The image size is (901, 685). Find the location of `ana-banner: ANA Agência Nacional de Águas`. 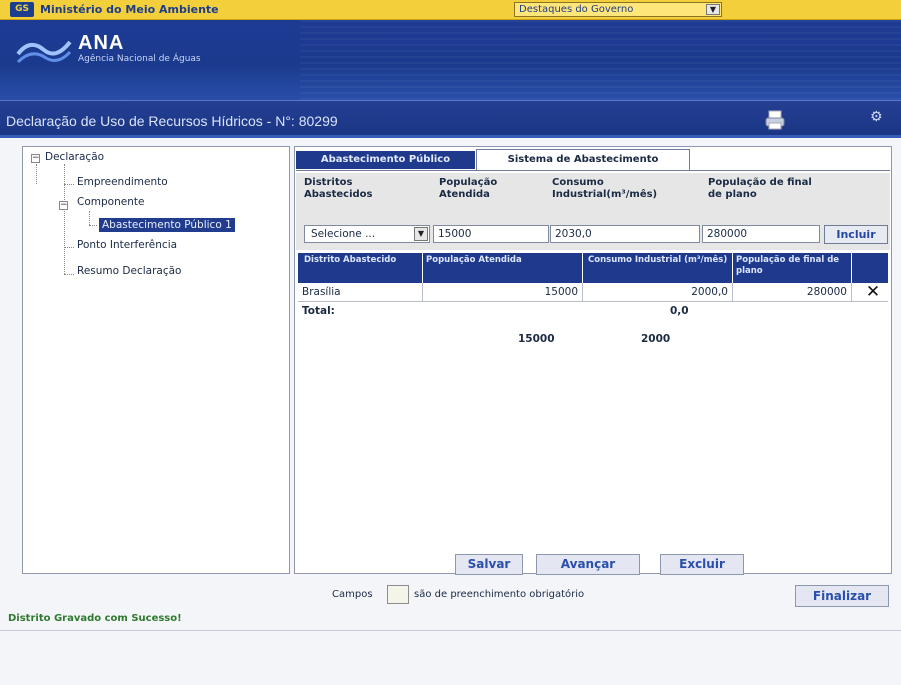

ana-banner: ANA Agência Nacional de Águas is located at coordinates (450, 60).